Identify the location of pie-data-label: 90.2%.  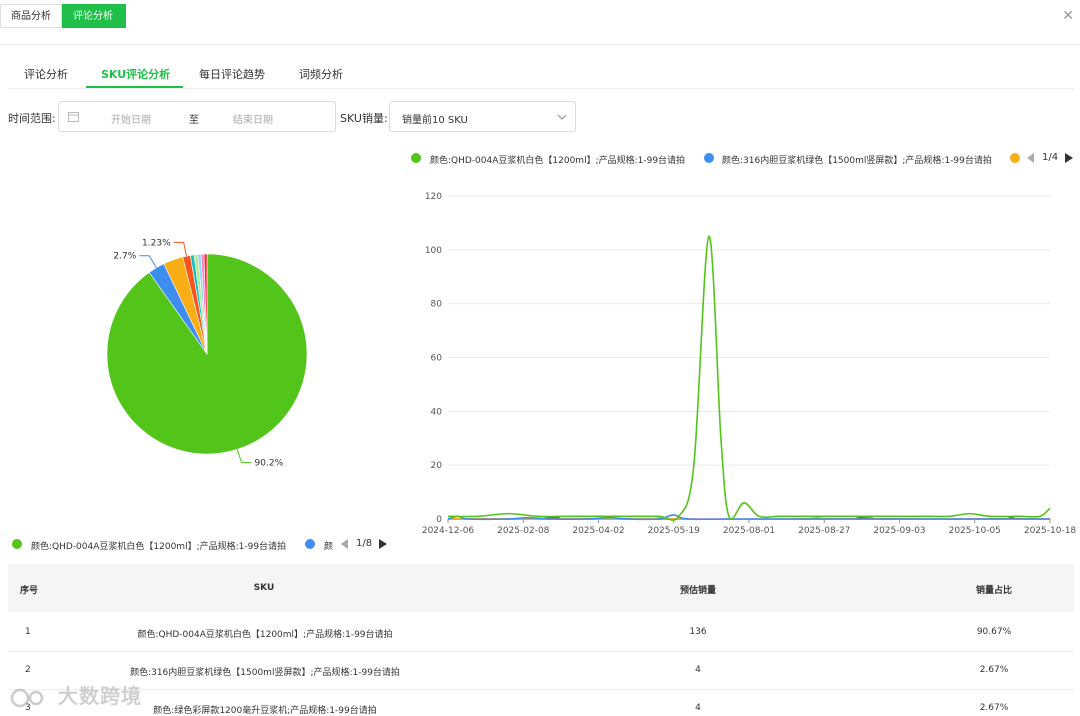
(269, 464).